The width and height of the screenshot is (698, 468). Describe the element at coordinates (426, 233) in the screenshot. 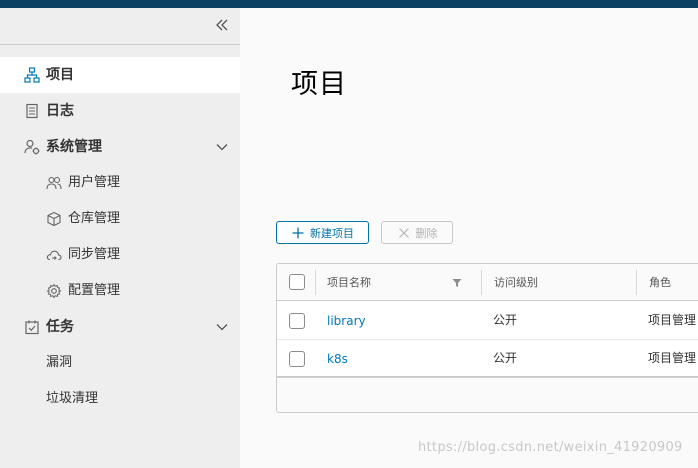

I see `delete-label: 删除` at that location.